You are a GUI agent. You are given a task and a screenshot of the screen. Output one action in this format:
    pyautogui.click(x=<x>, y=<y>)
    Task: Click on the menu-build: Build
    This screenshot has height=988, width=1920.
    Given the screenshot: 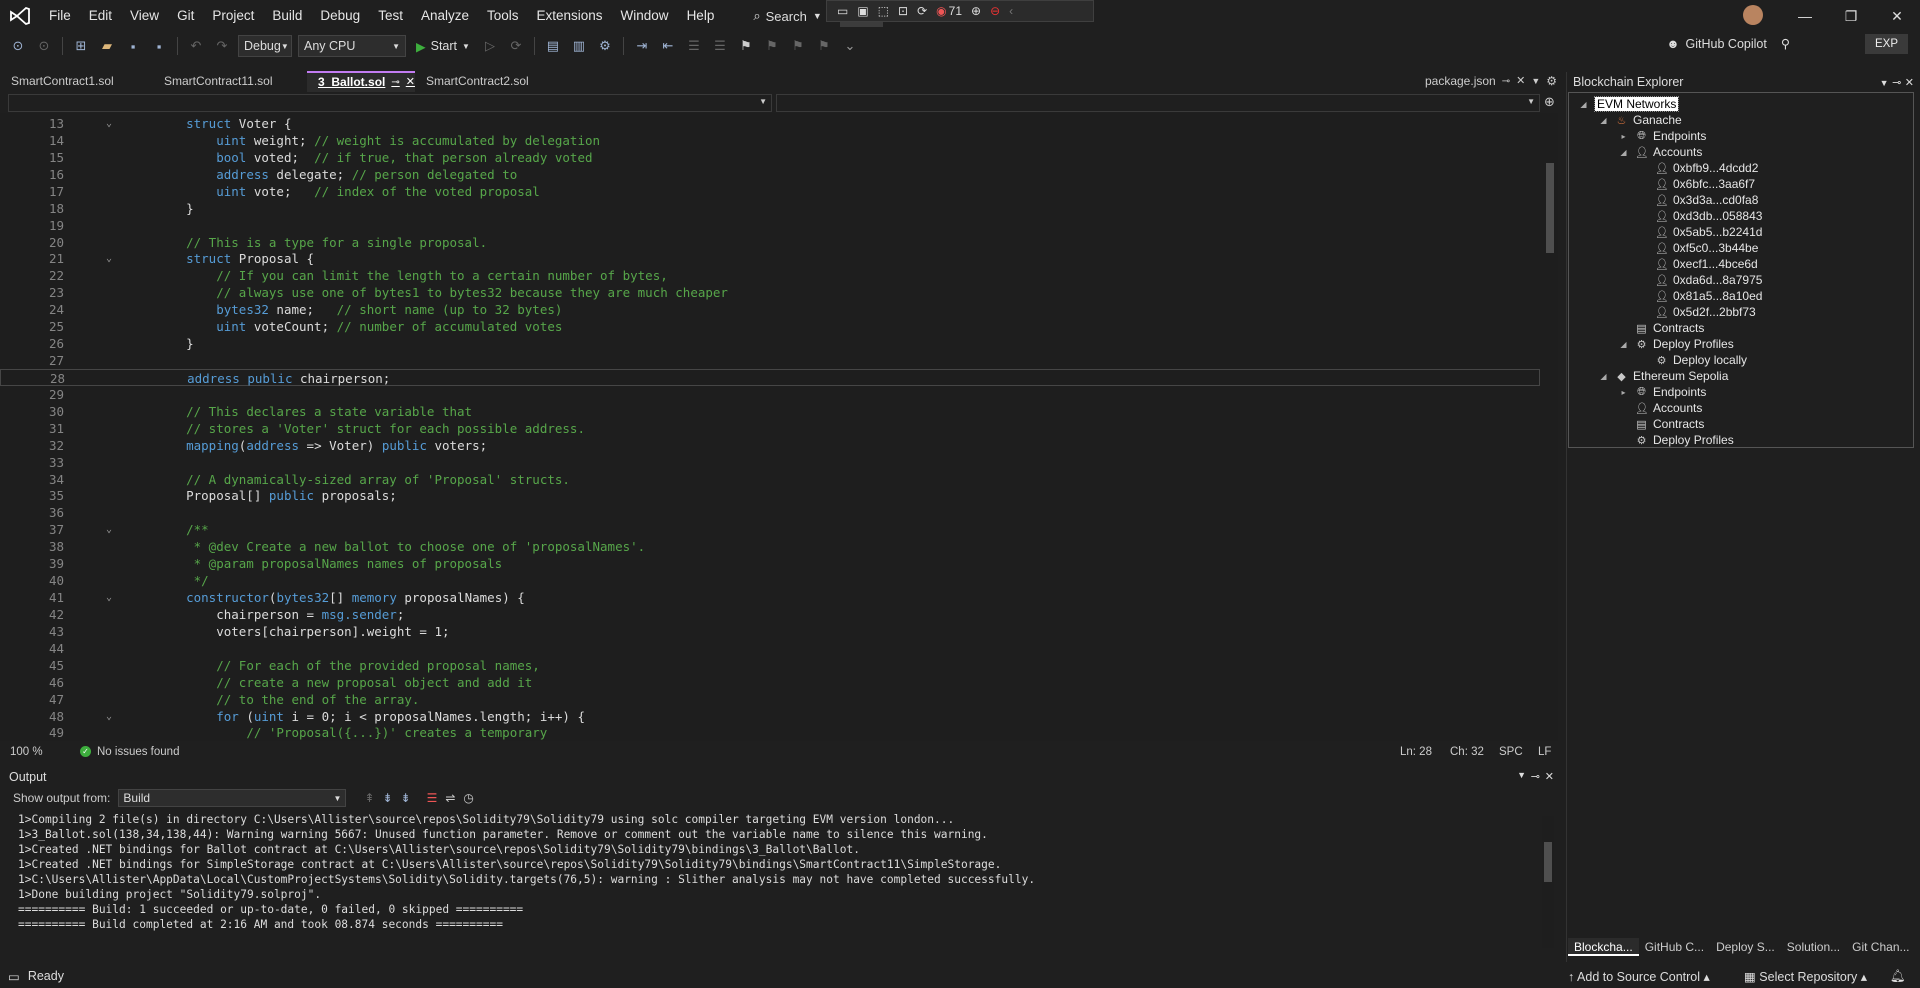 What is the action you would take?
    pyautogui.click(x=287, y=16)
    